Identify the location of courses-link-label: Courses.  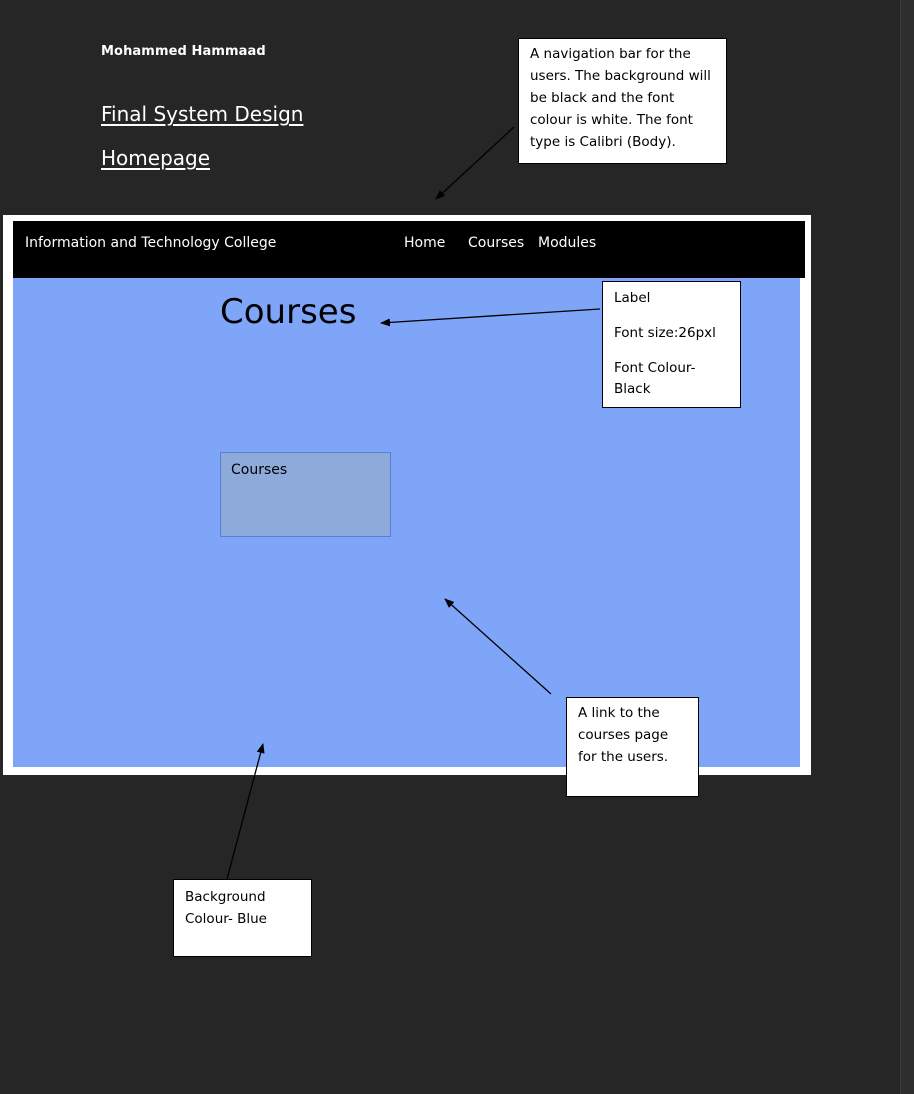
(259, 470).